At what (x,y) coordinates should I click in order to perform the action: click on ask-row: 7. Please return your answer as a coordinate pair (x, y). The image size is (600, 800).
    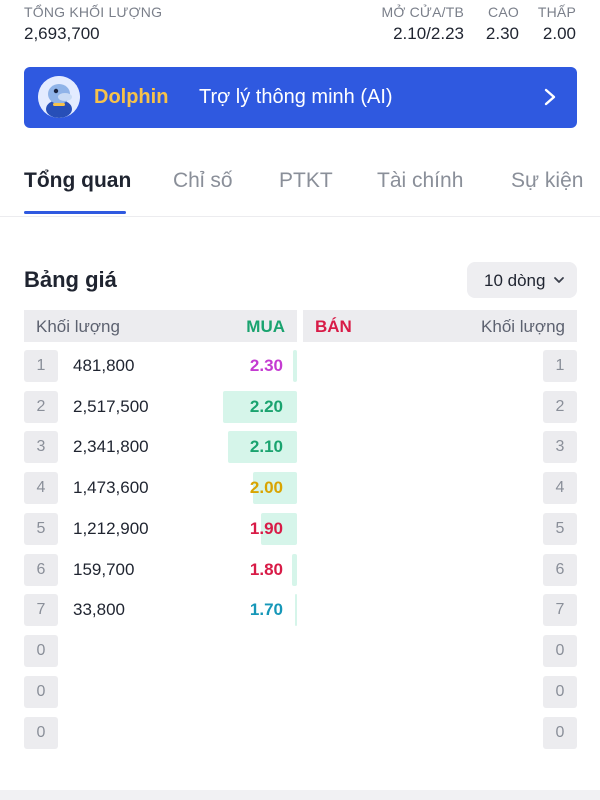
    Looking at the image, I should click on (440, 610).